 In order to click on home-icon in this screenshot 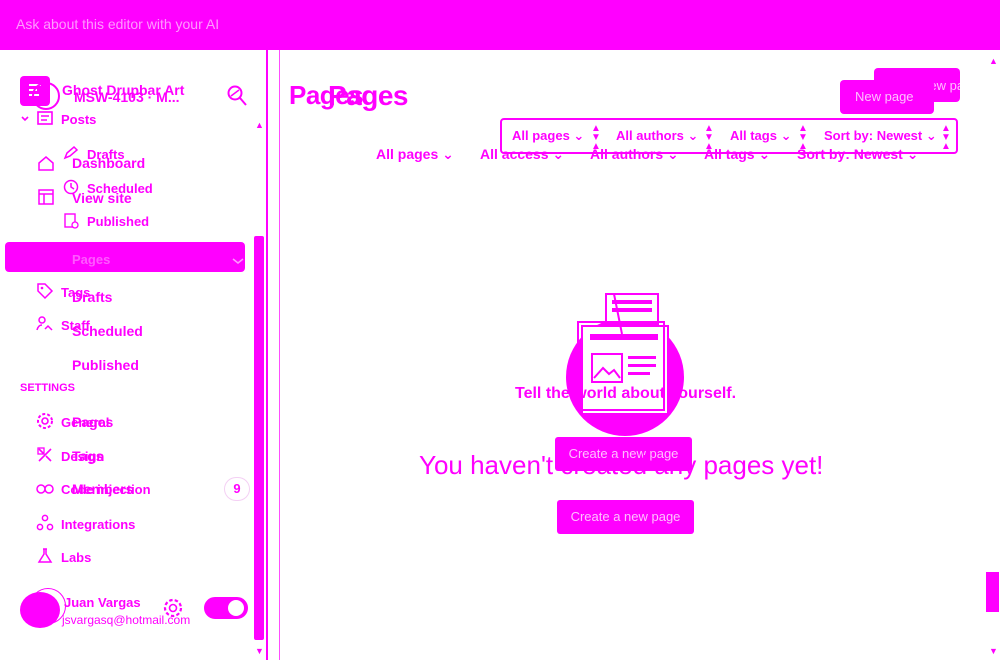, I will do `click(46, 163)`.